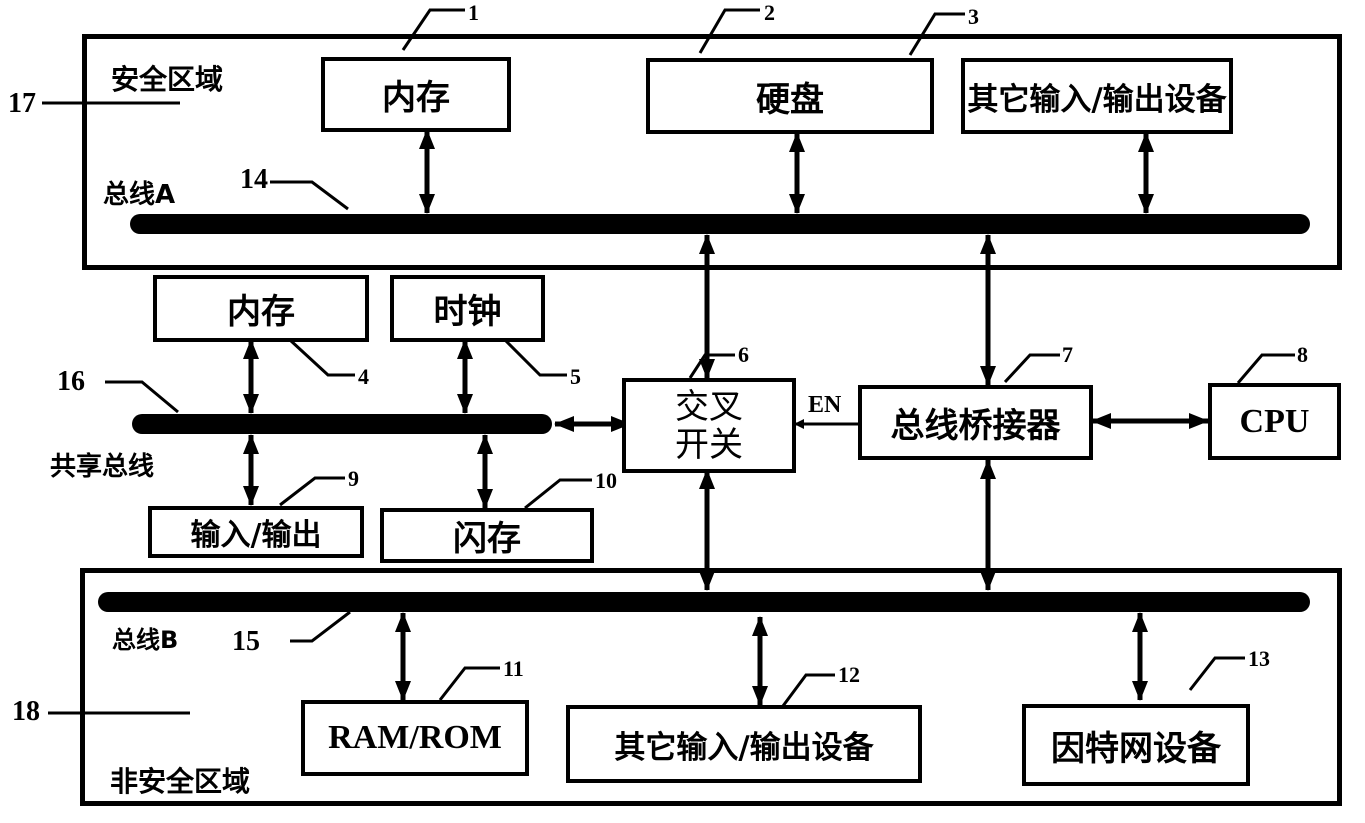 This screenshot has width=1365, height=823. I want to click on cpu-label: CPU, so click(1274, 421).